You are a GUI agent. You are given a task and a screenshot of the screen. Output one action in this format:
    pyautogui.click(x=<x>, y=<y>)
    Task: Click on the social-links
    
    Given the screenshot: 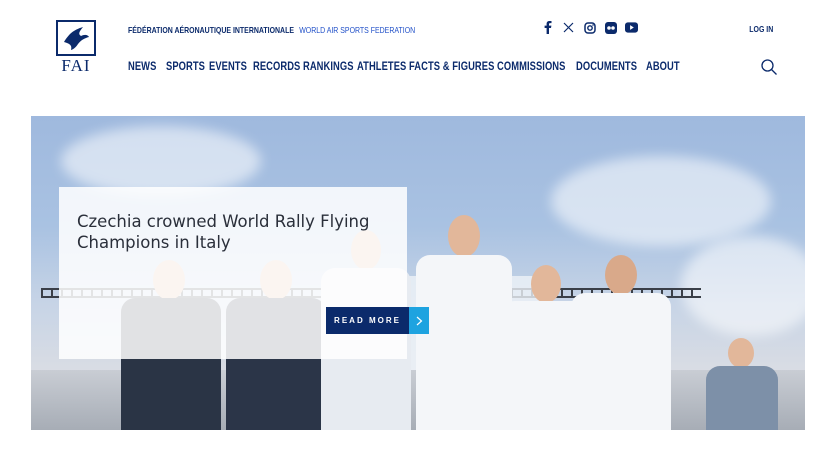 What is the action you would take?
    pyautogui.click(x=589, y=27)
    